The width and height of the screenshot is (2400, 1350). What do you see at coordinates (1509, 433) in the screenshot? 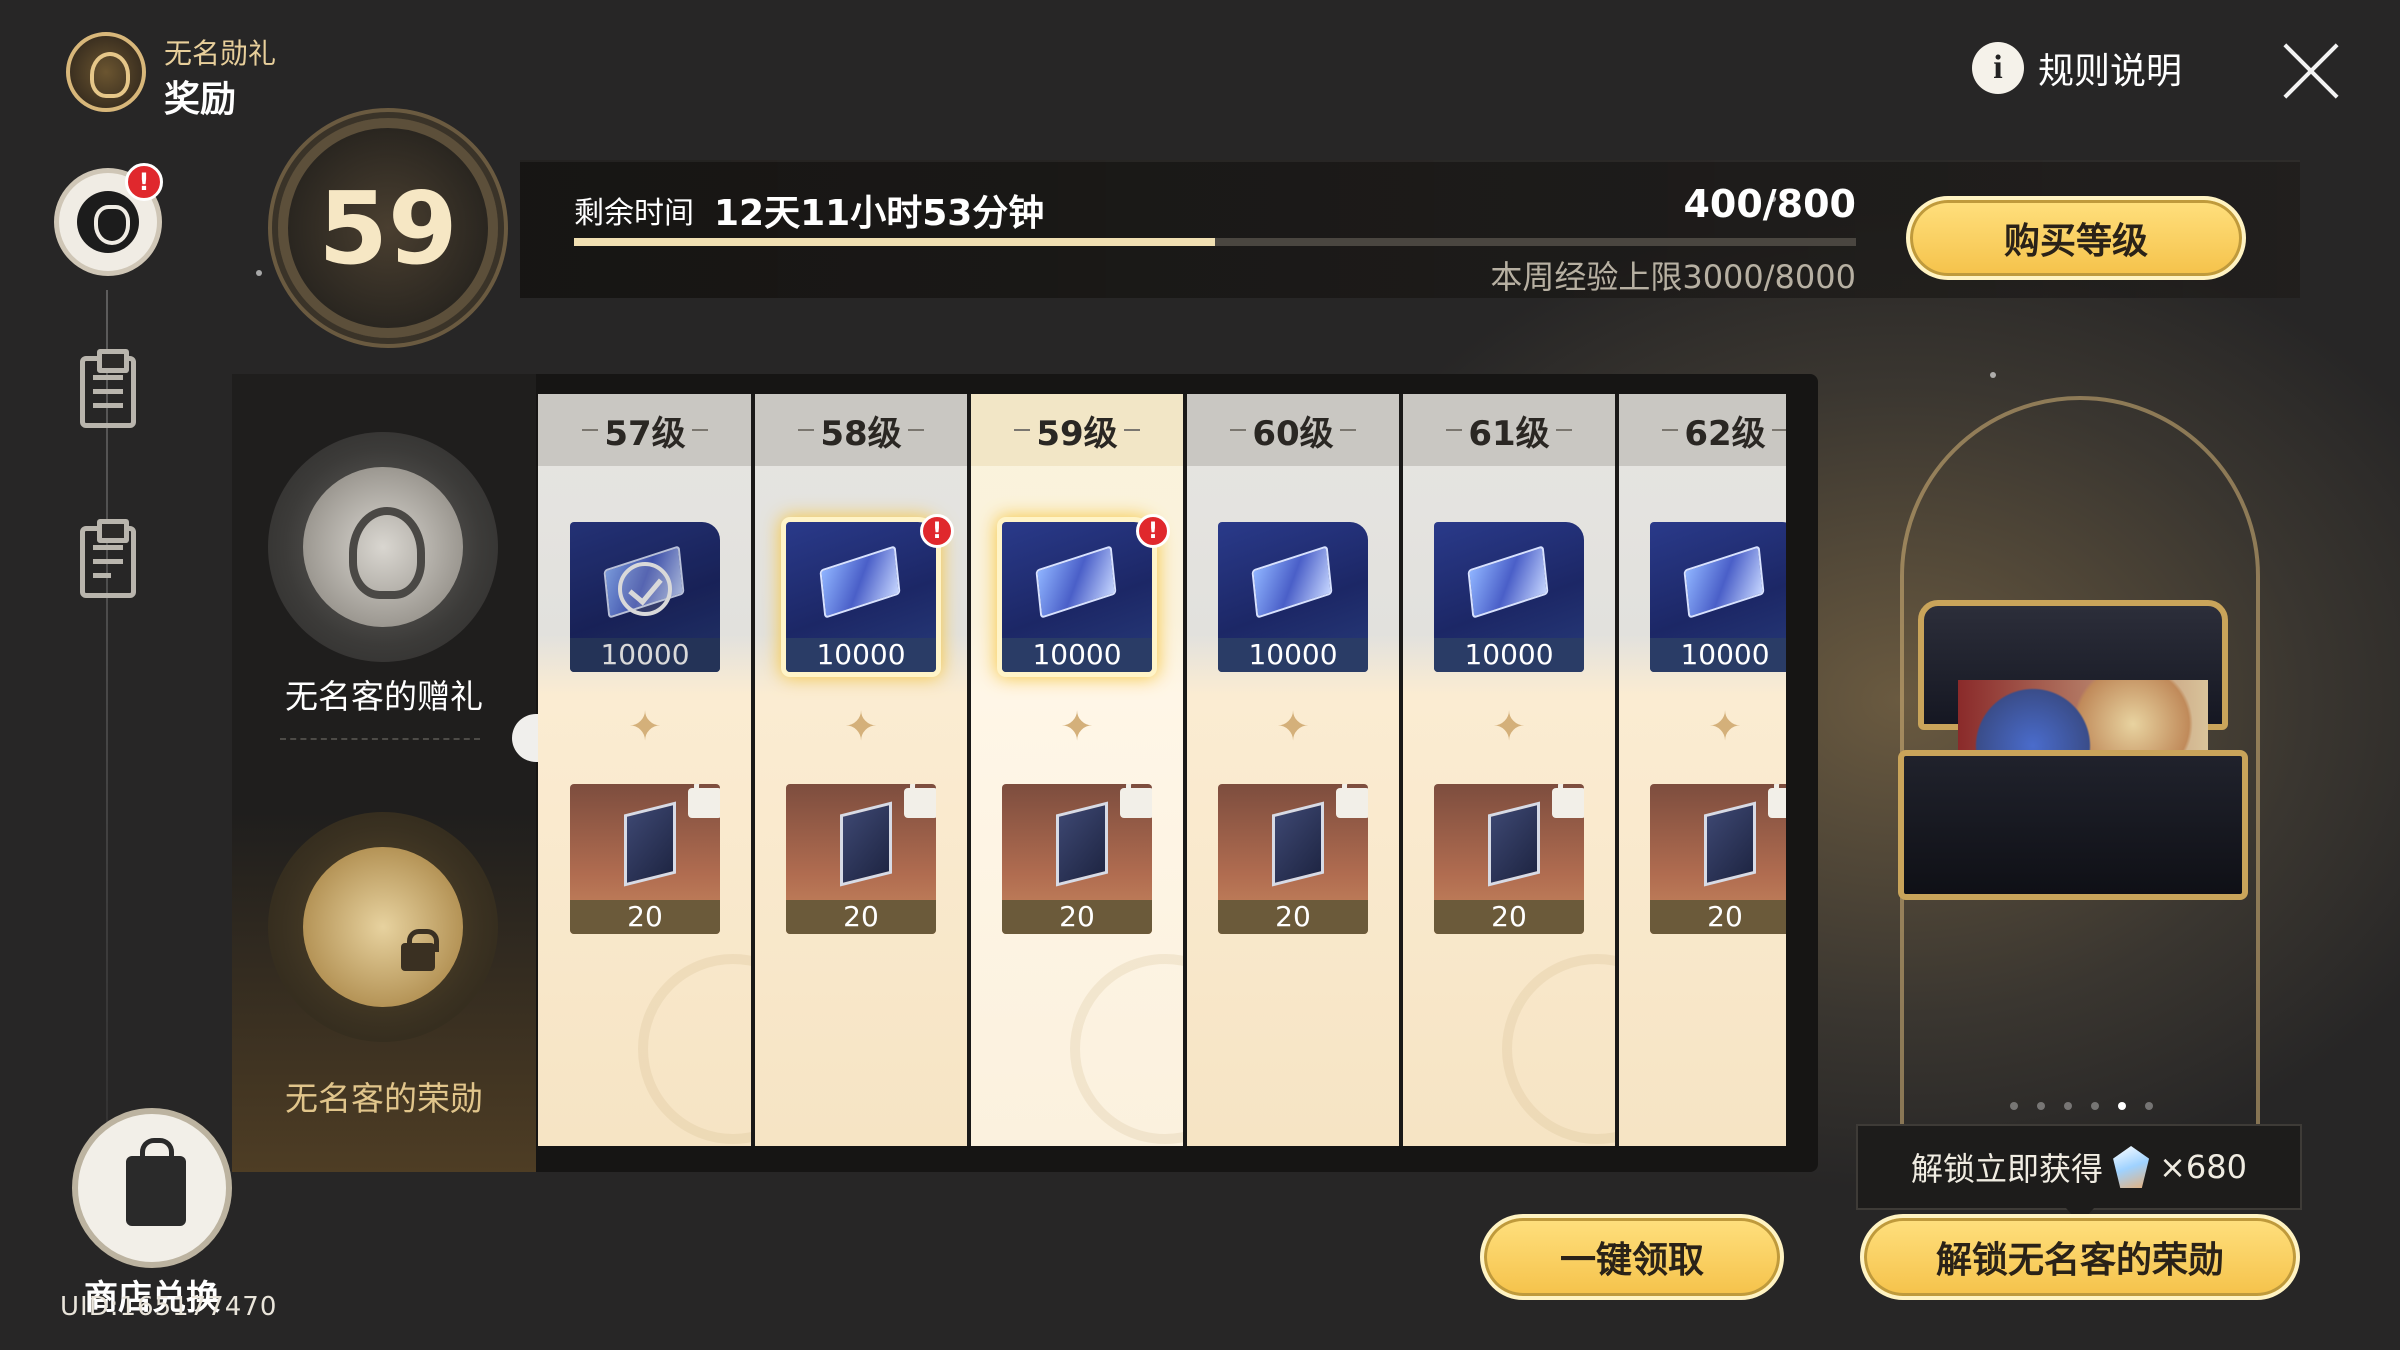
I see `level-label: 61级` at bounding box center [1509, 433].